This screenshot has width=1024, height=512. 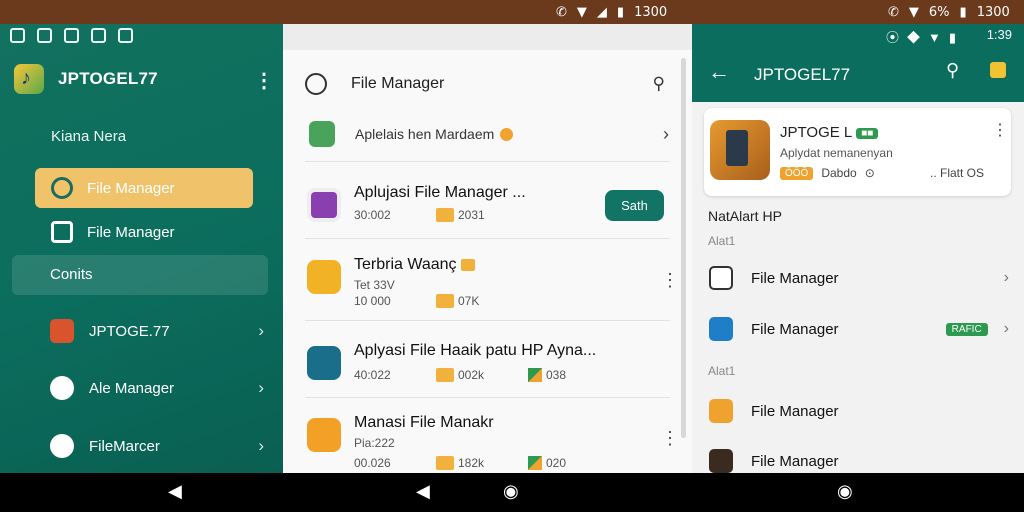 I want to click on info-badge-icon, so click(x=507, y=134).